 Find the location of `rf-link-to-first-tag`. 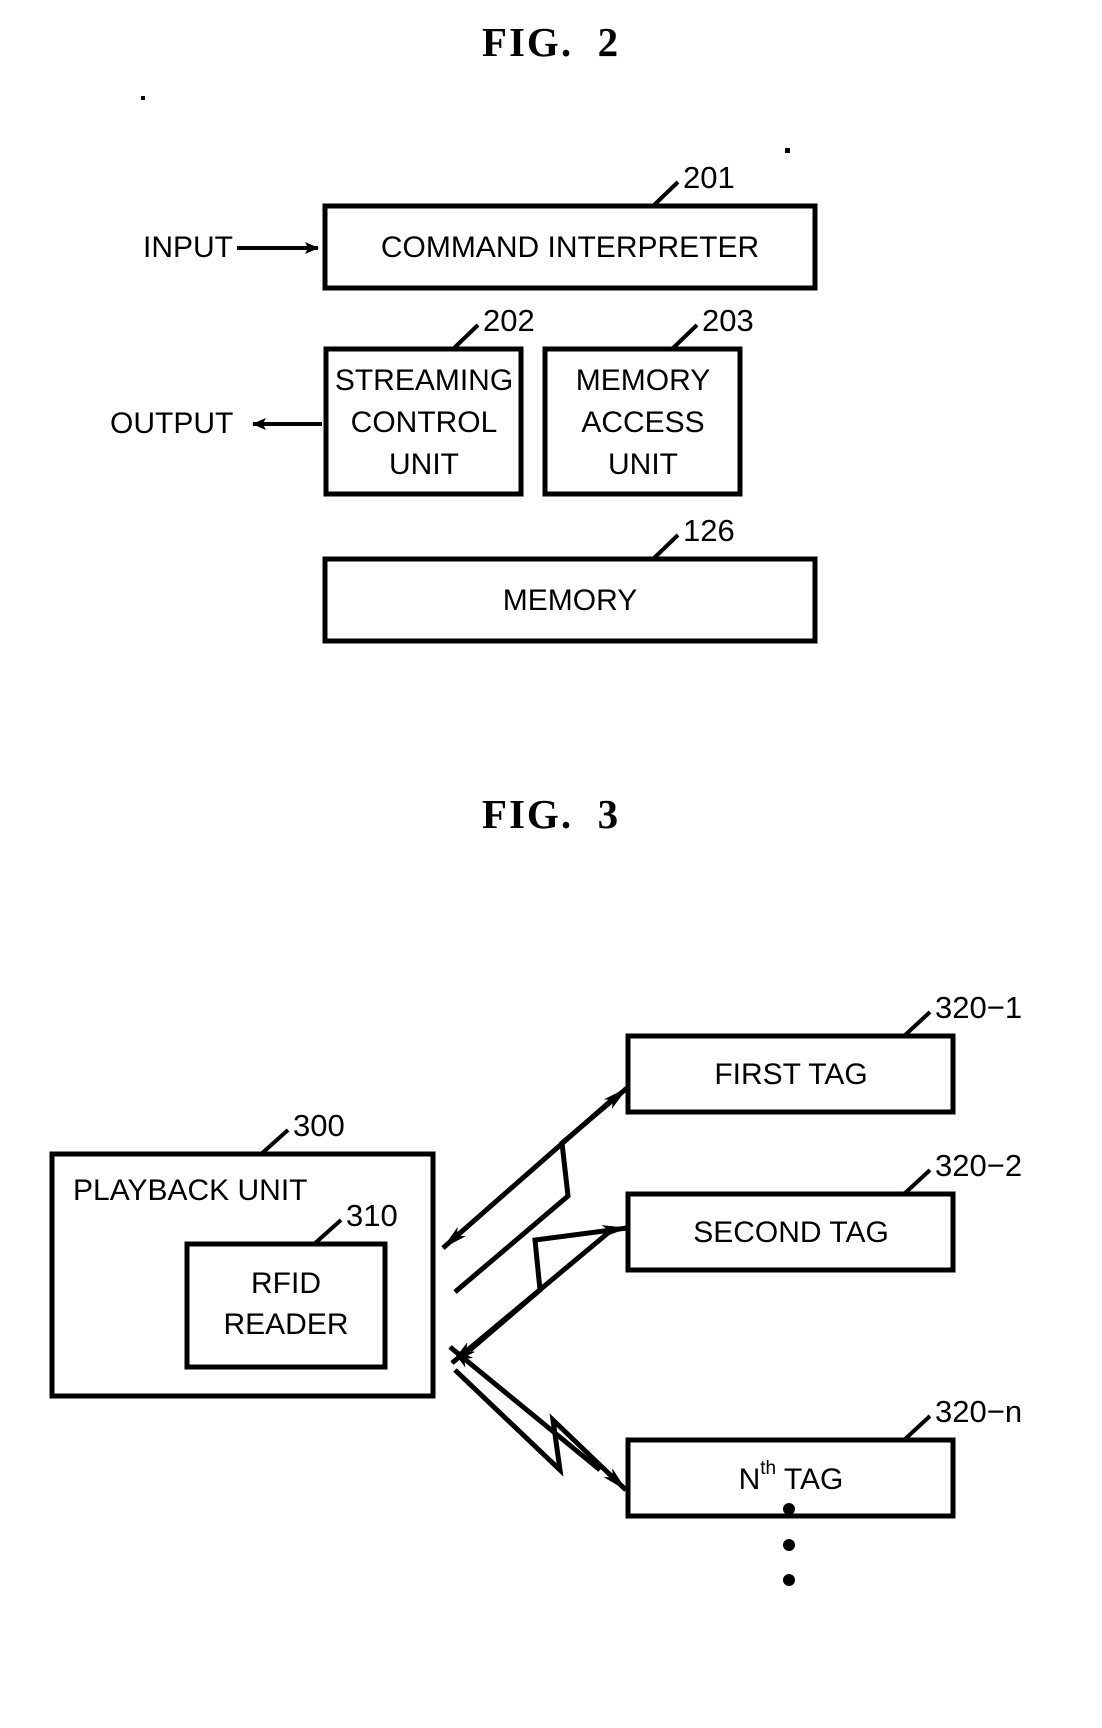

rf-link-to-first-tag is located at coordinates (541, 1190).